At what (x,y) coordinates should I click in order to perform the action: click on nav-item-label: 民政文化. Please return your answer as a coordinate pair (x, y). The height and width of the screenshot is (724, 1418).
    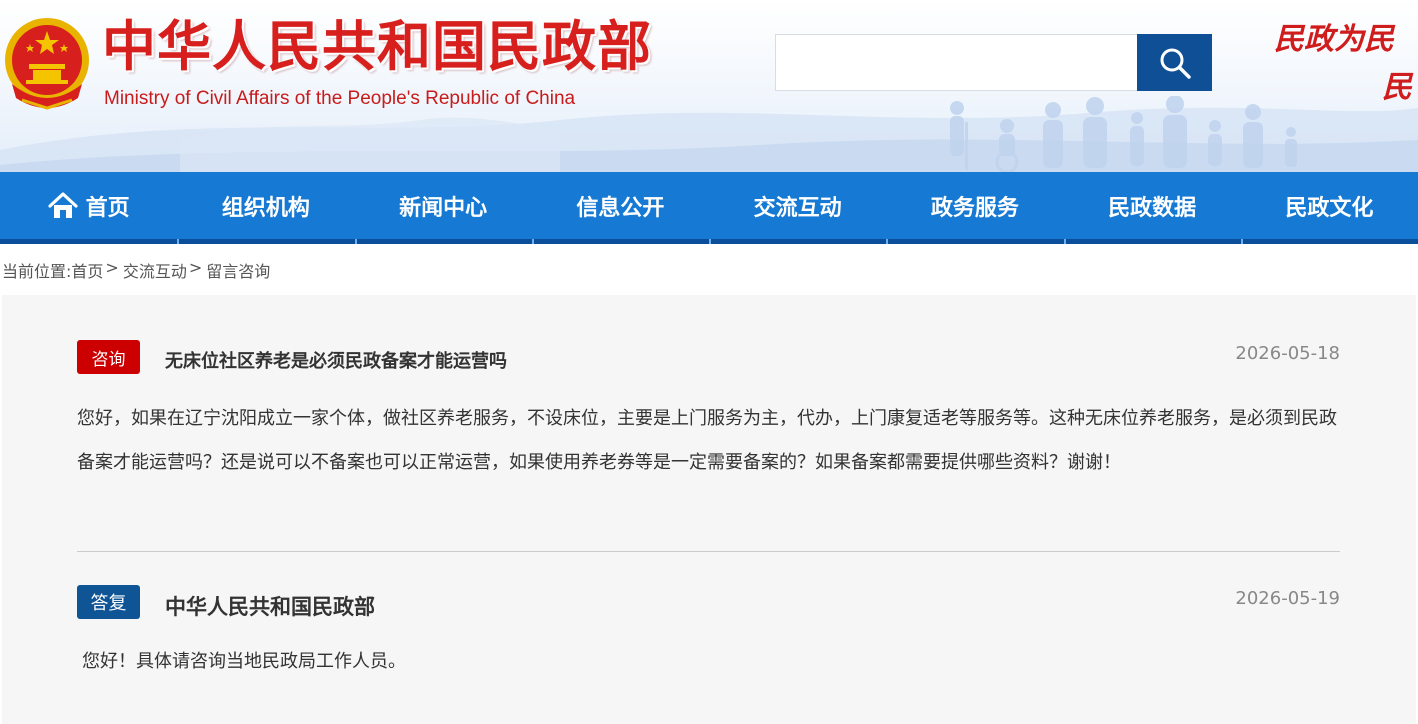
    Looking at the image, I should click on (1329, 208).